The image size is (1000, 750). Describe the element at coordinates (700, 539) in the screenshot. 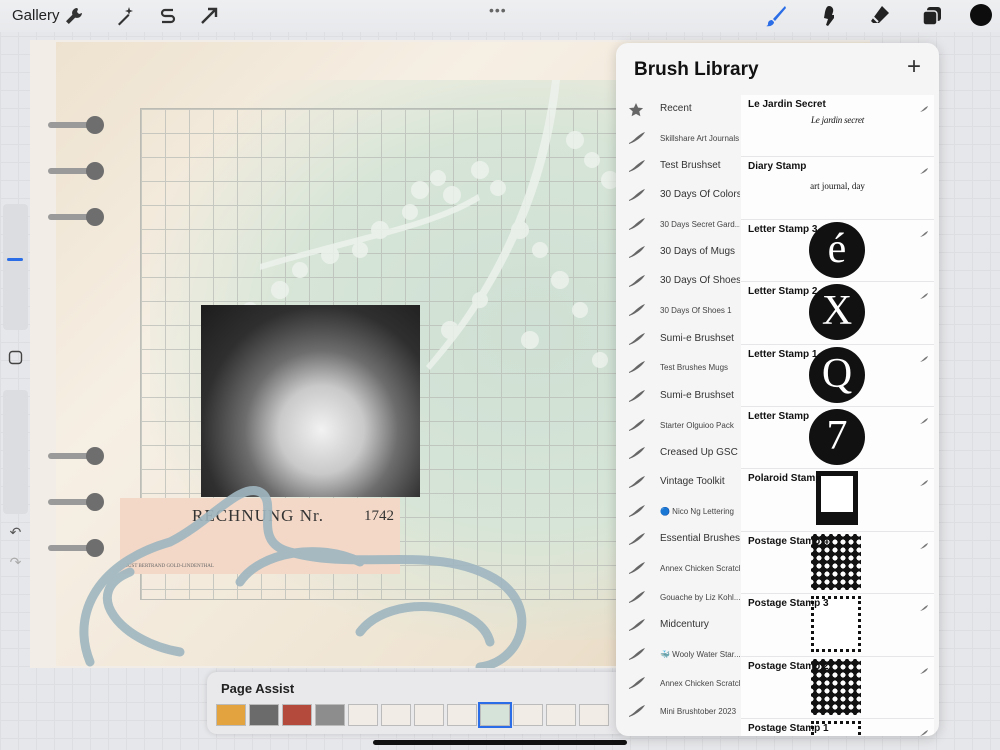

I see `brush-set-label: Essential Brushes` at that location.